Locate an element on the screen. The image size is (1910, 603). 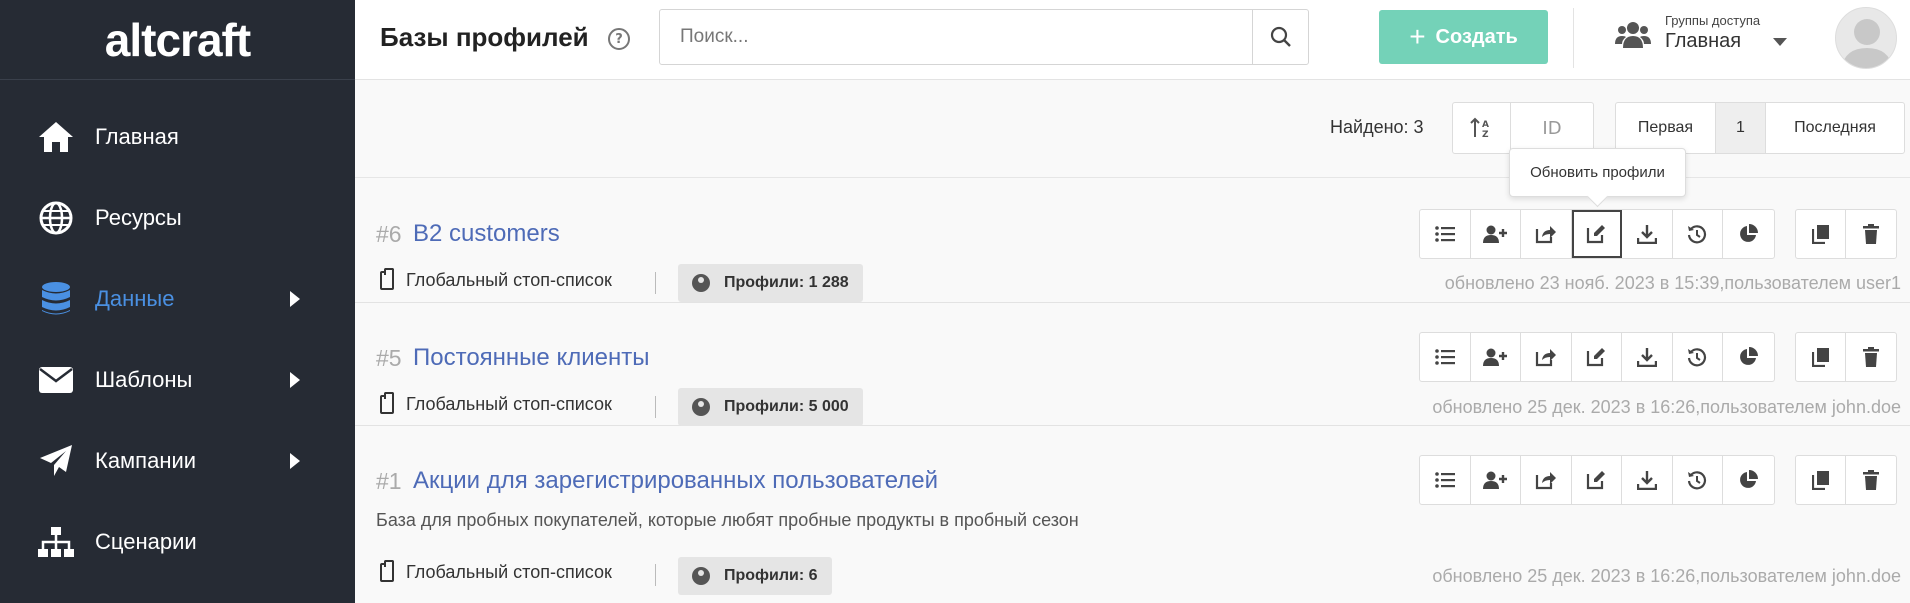
avatar is located at coordinates (1866, 38).